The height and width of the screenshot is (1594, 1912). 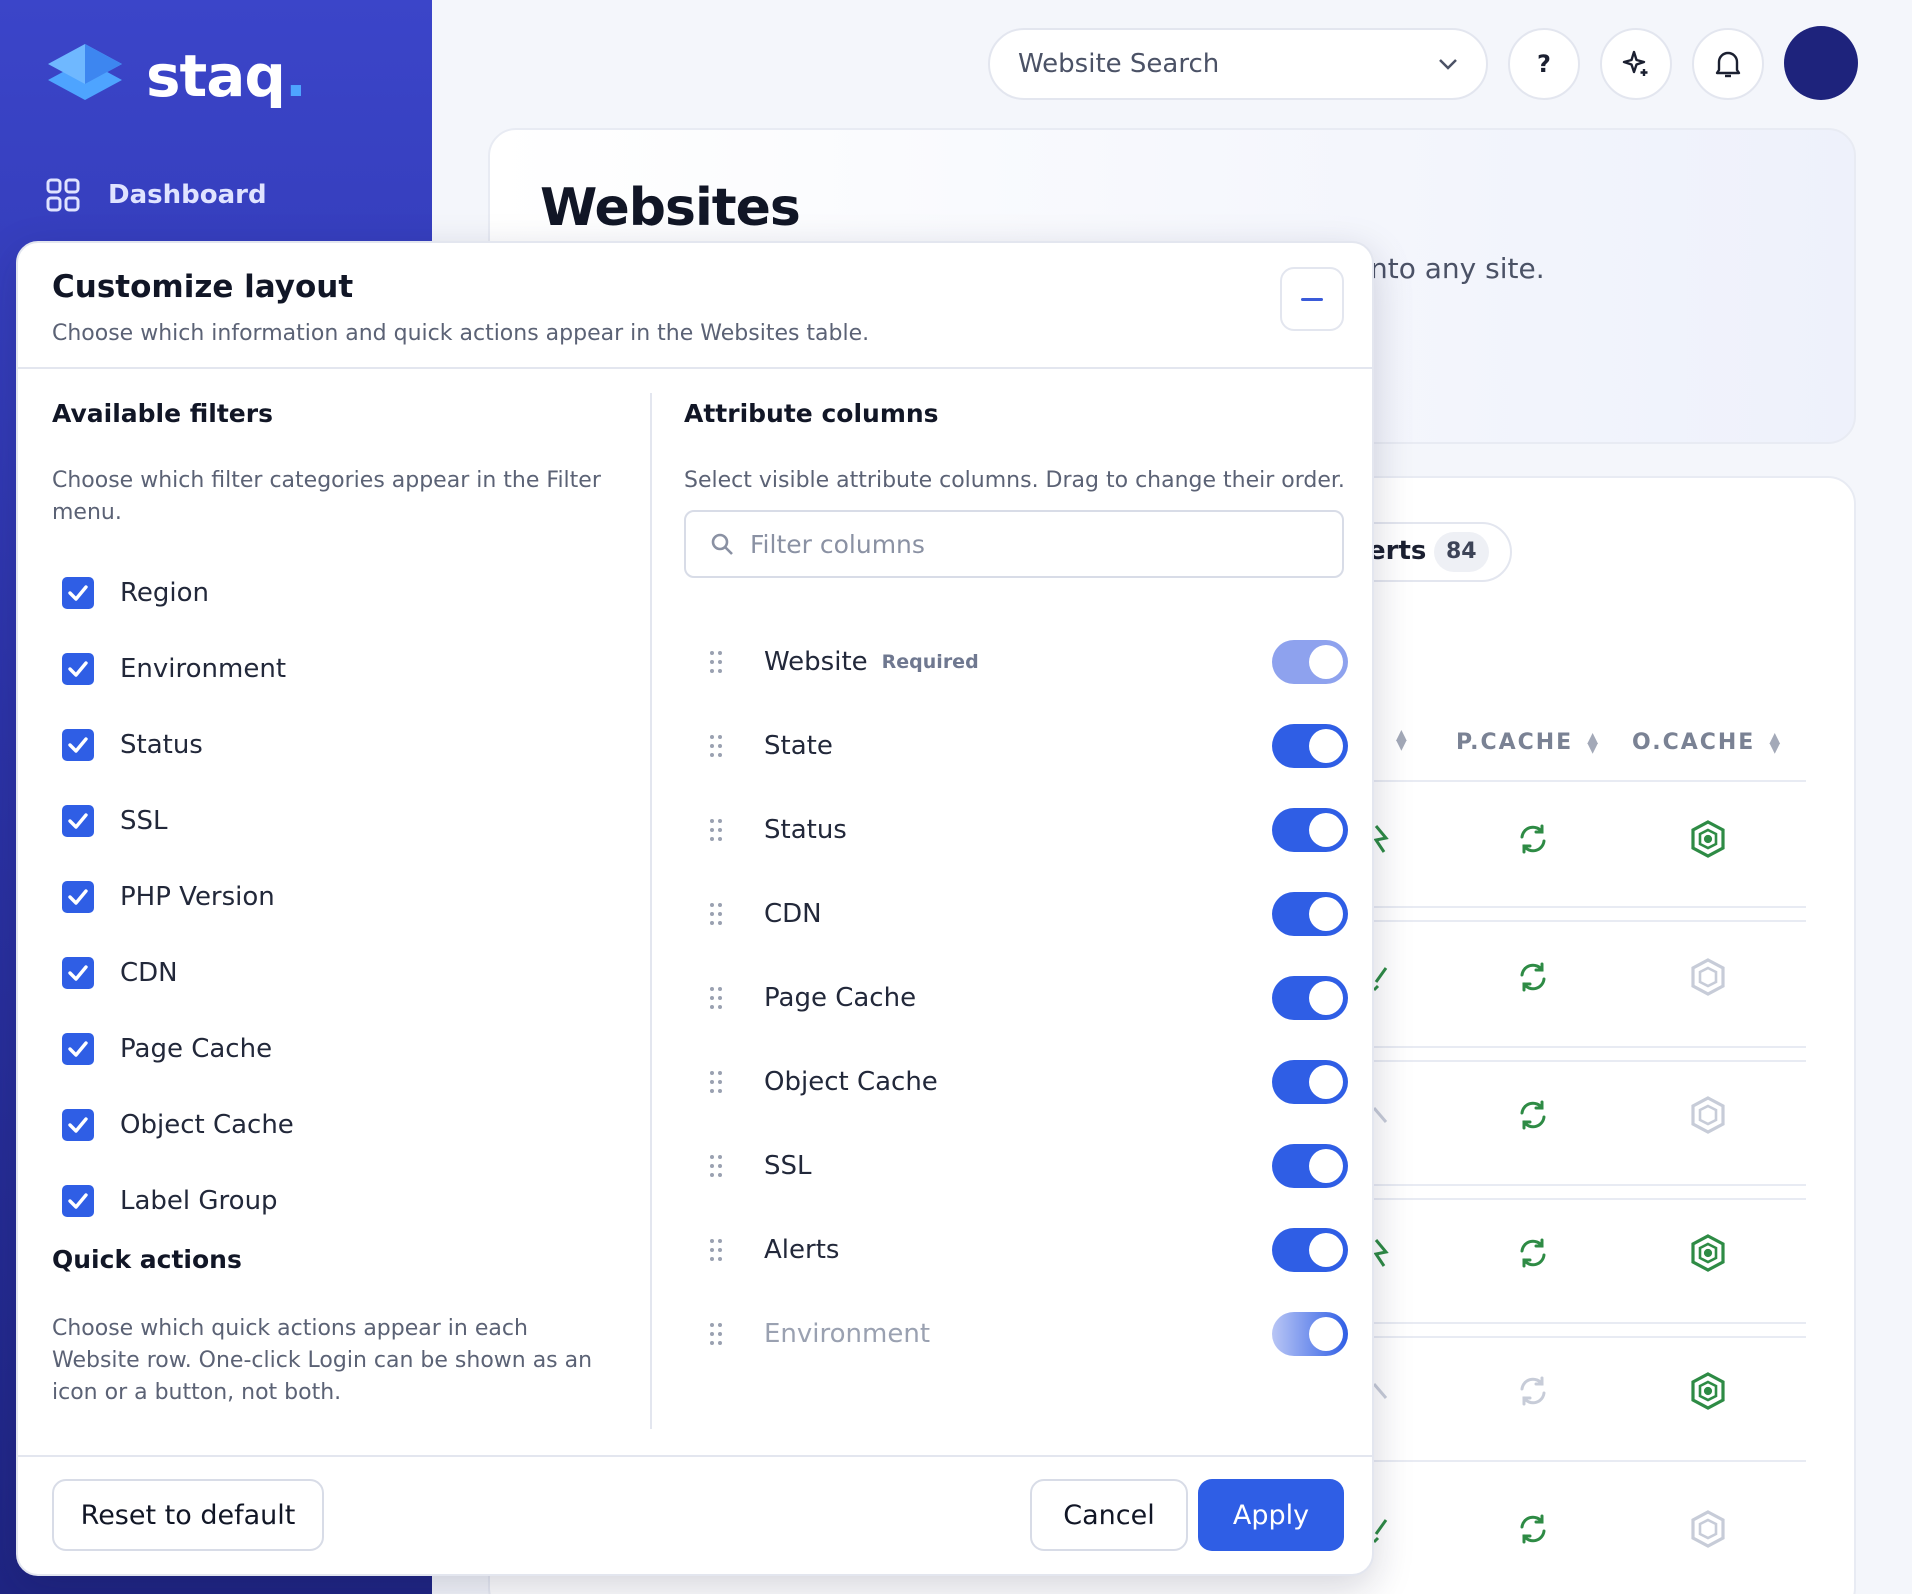 What do you see at coordinates (1271, 1515) in the screenshot?
I see `apply-button: Apply` at bounding box center [1271, 1515].